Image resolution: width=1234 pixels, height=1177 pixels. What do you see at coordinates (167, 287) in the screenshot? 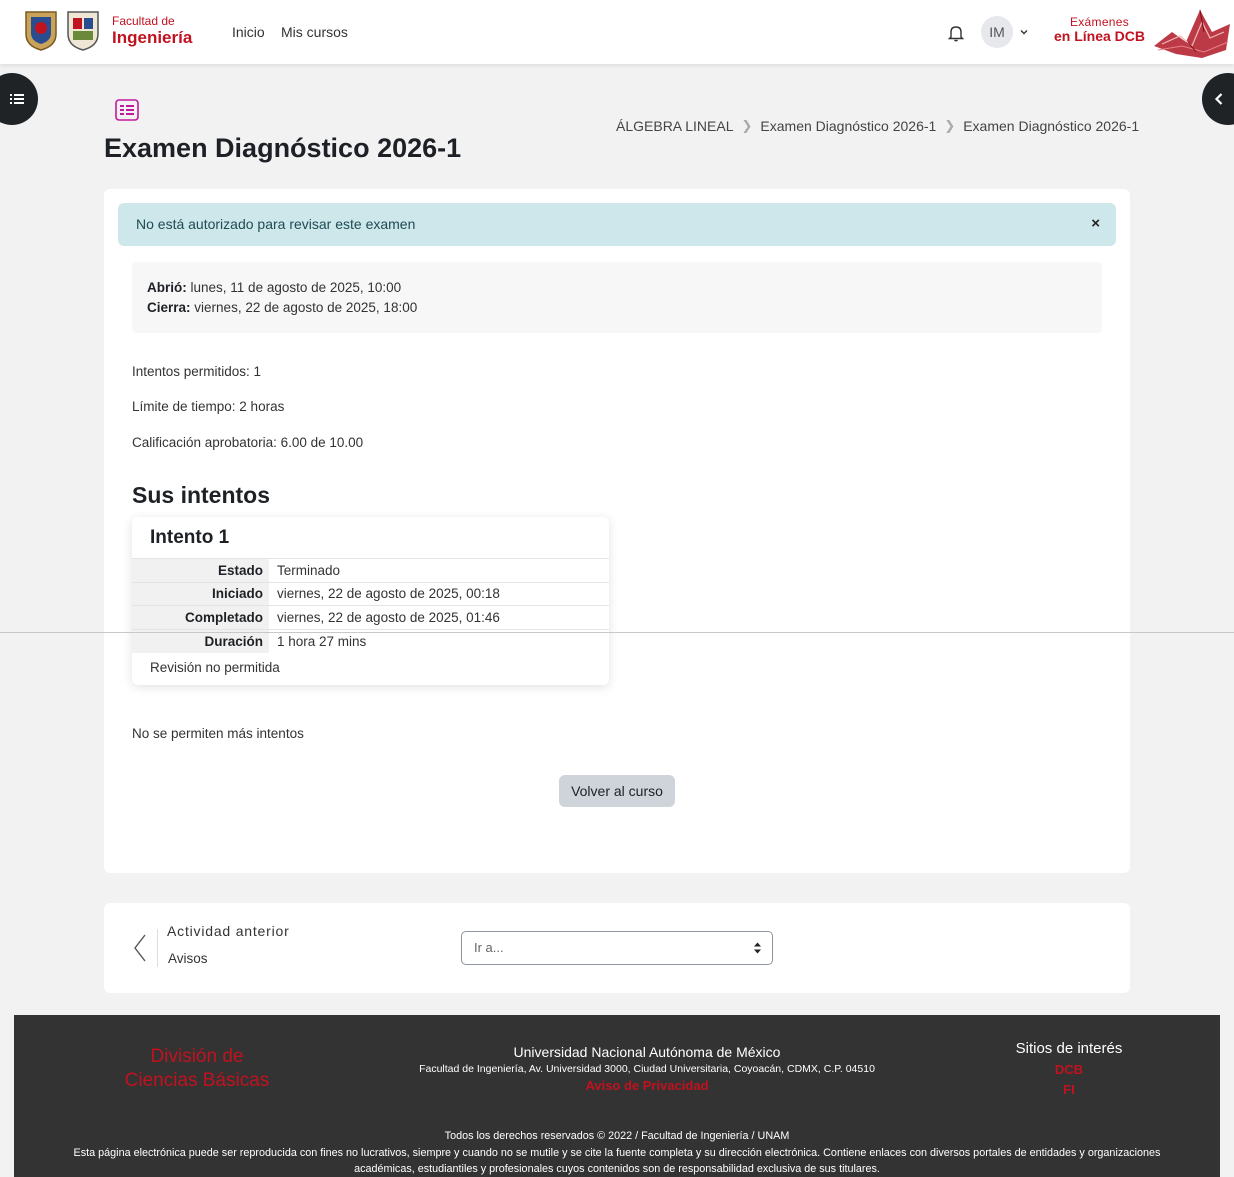
I see `open-date-label: Abrió:` at bounding box center [167, 287].